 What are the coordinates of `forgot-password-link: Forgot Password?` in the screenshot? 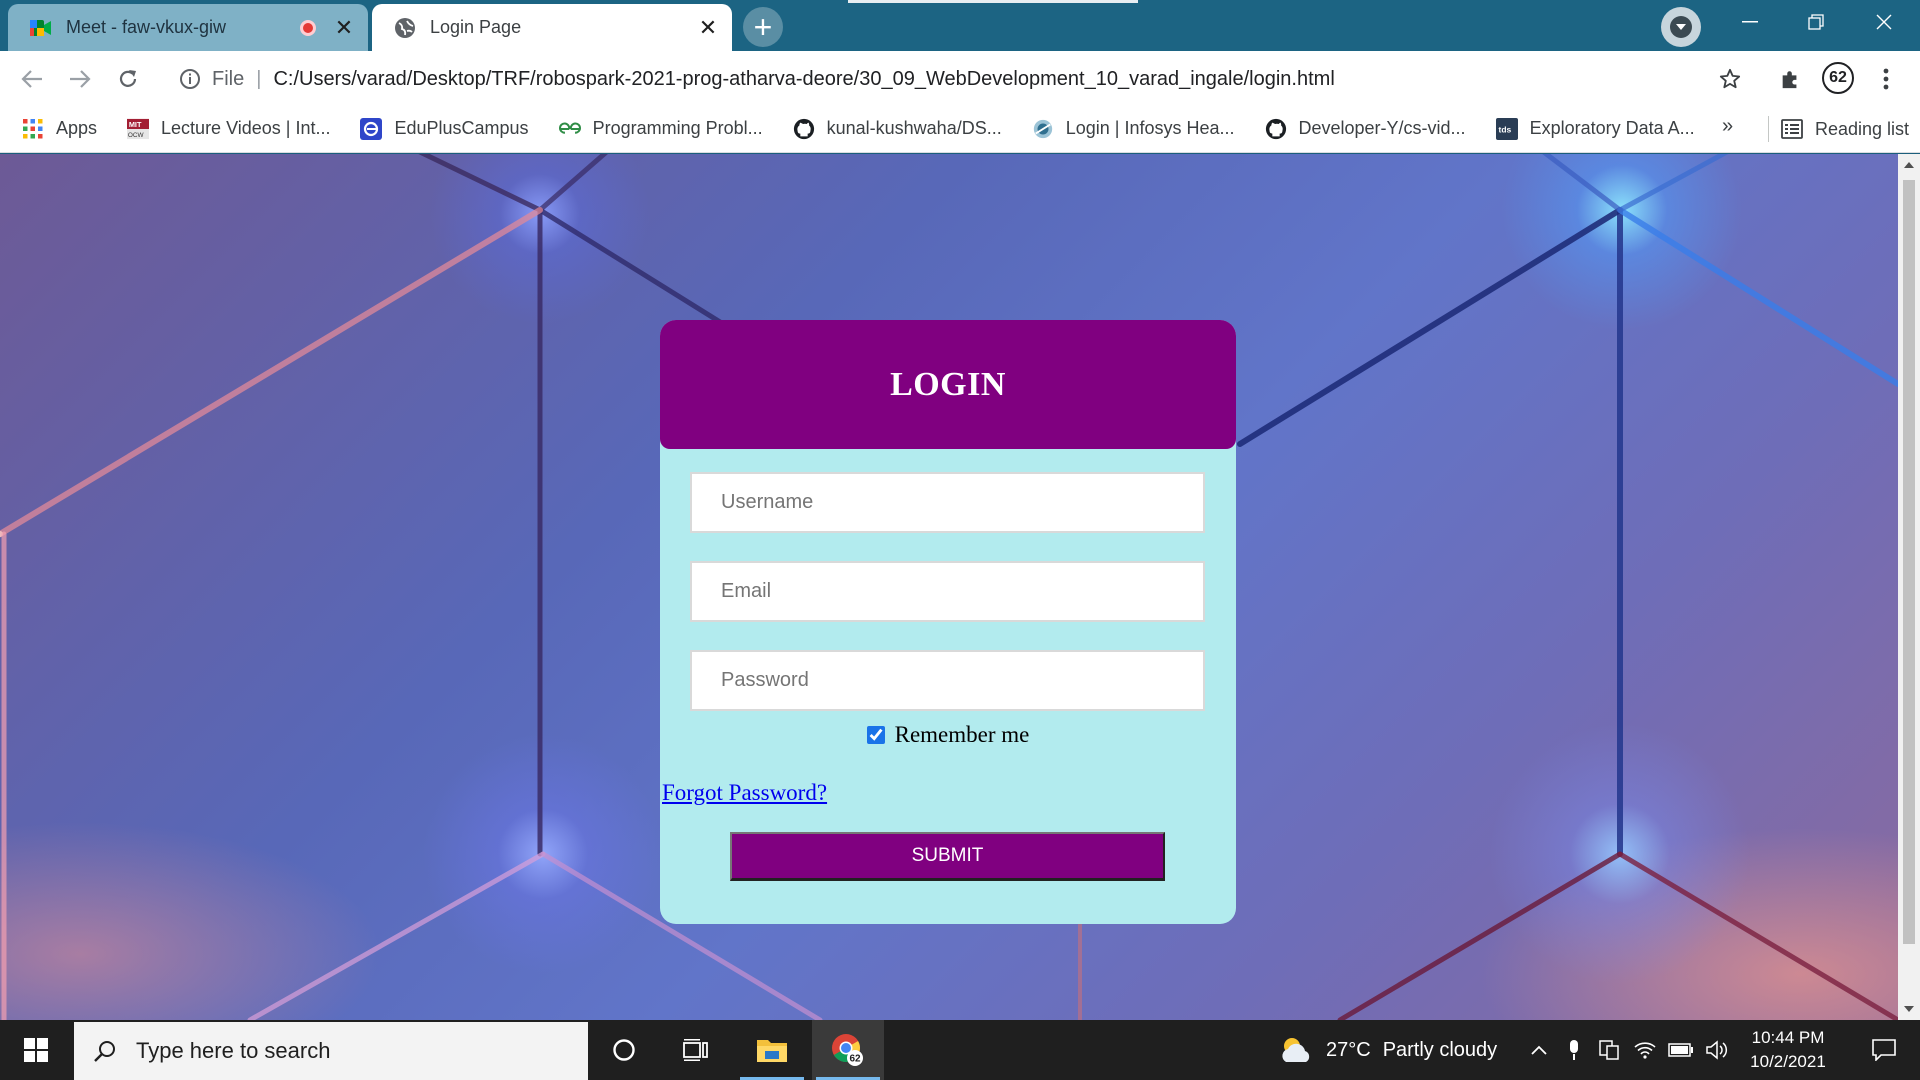 It's located at (744, 793).